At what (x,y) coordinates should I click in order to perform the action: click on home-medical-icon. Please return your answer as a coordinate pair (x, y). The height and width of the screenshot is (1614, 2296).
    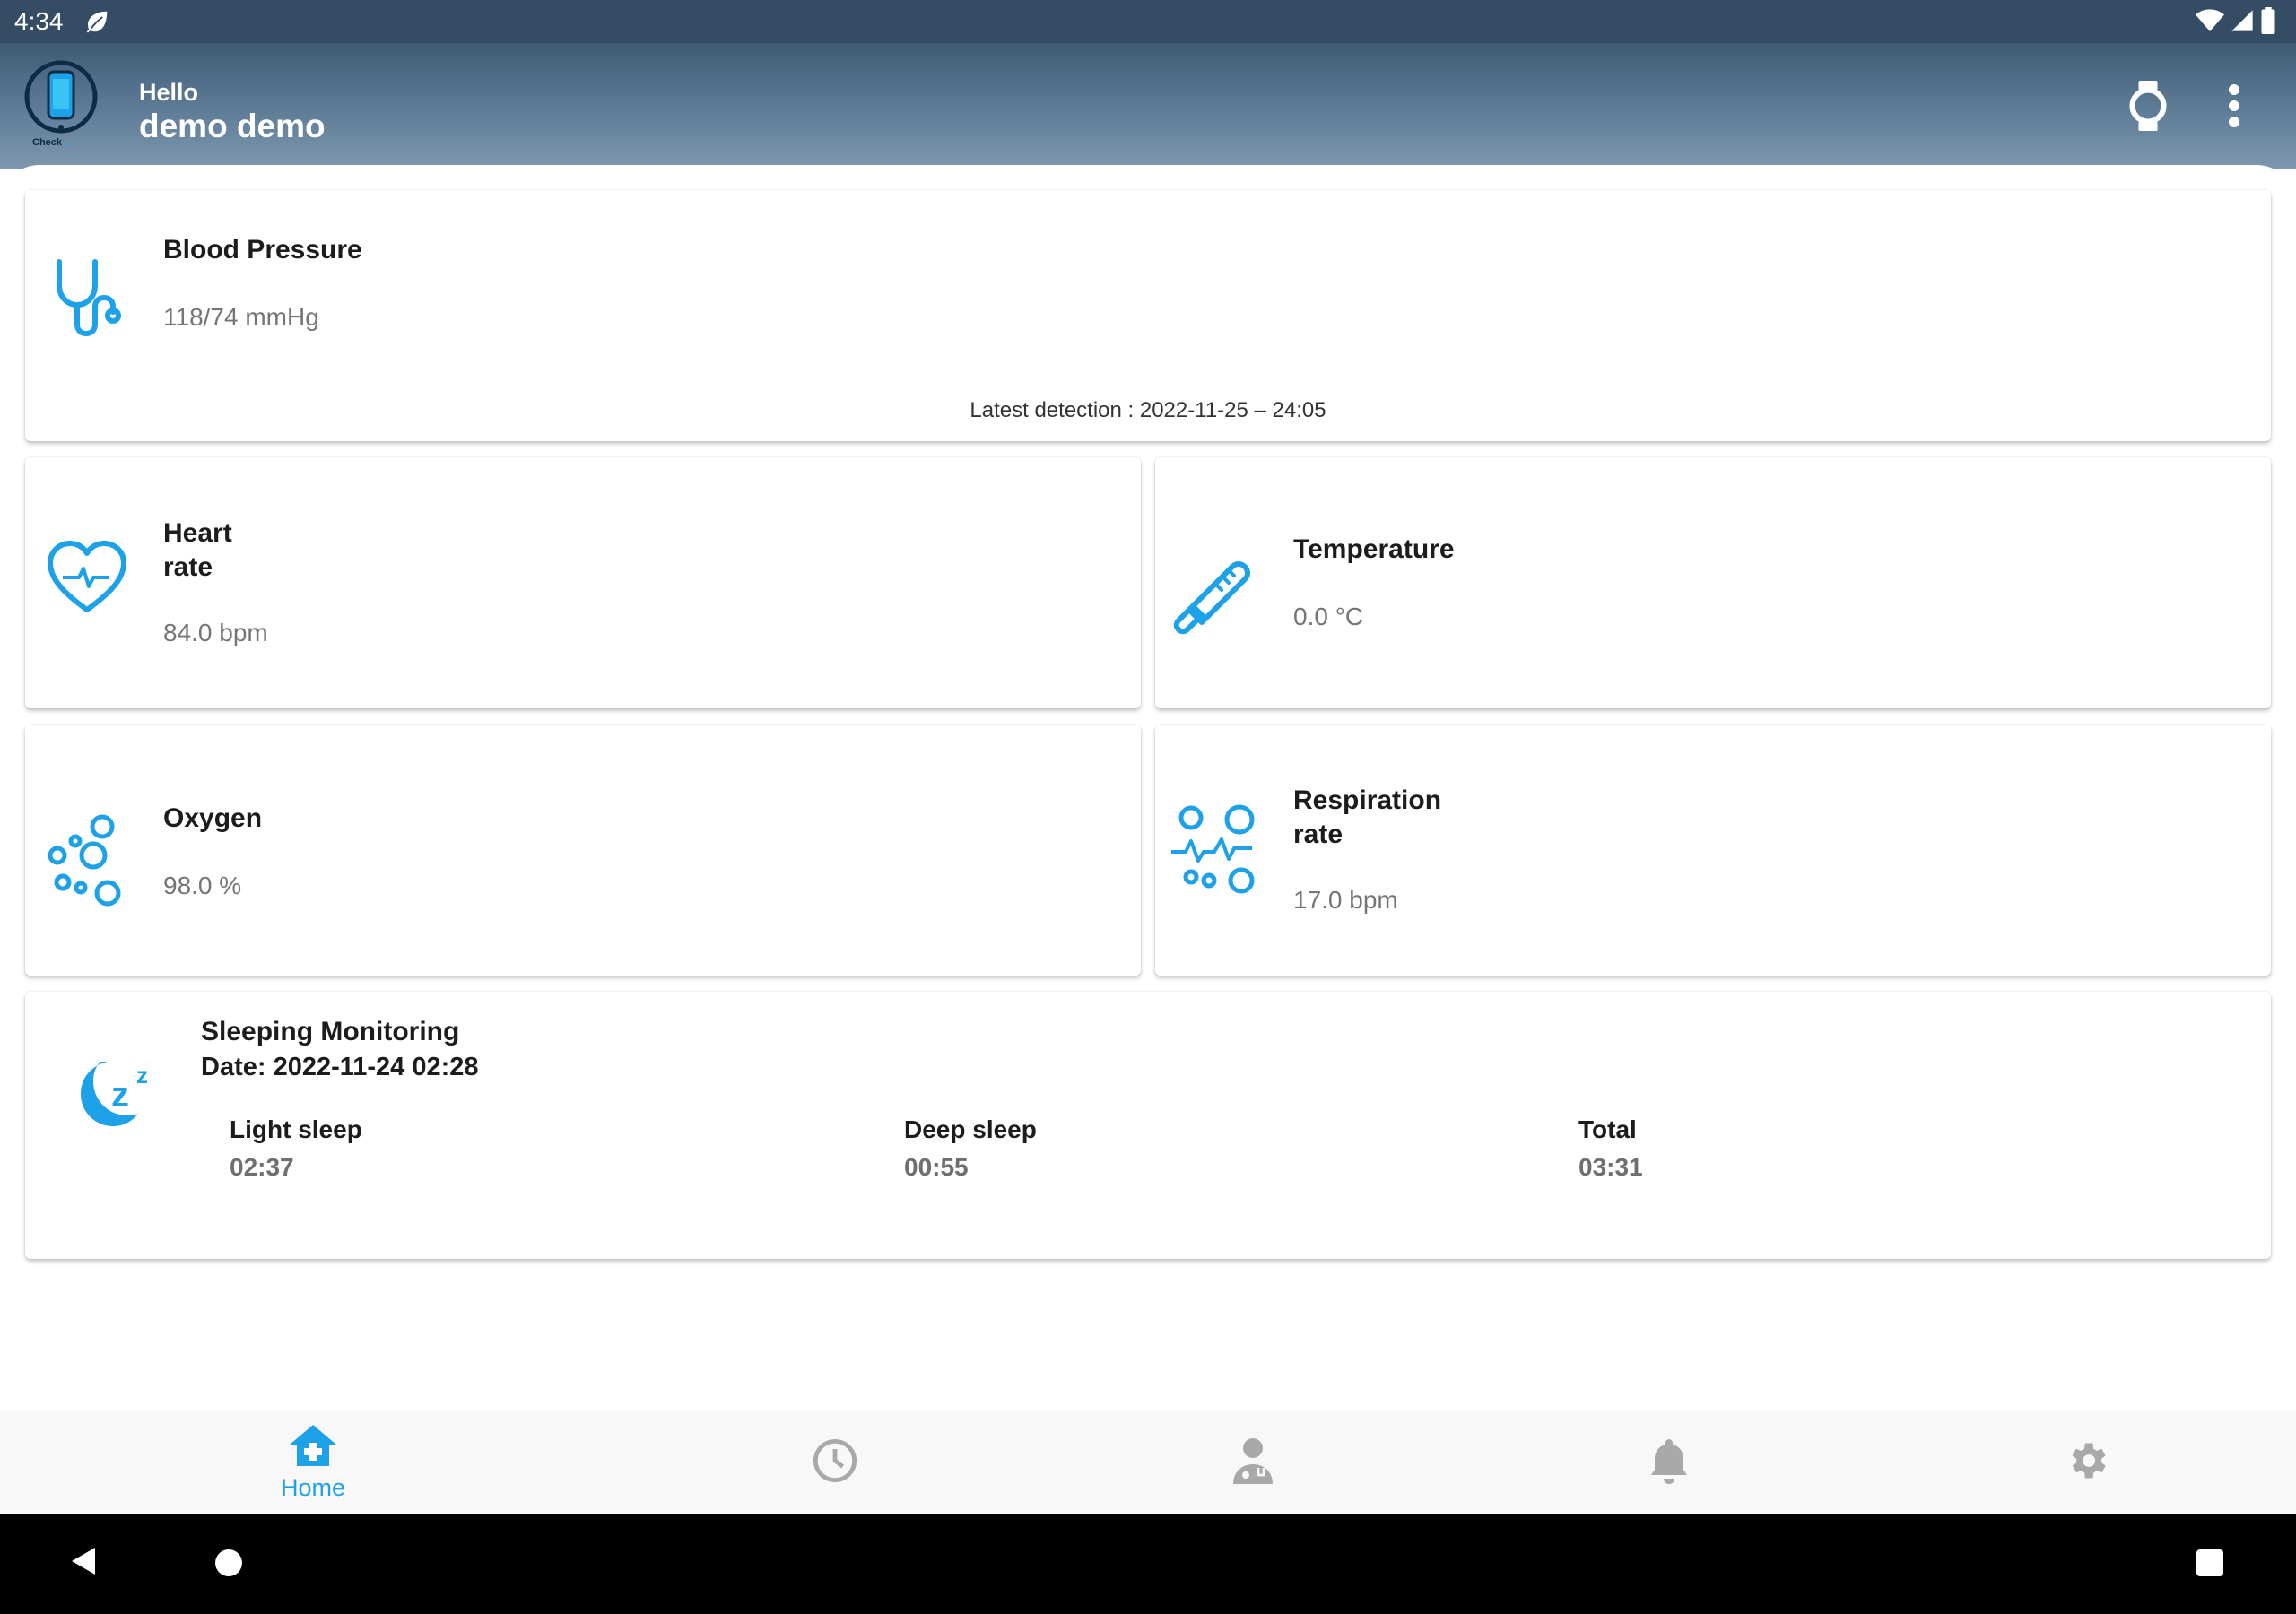
    Looking at the image, I should click on (313, 1447).